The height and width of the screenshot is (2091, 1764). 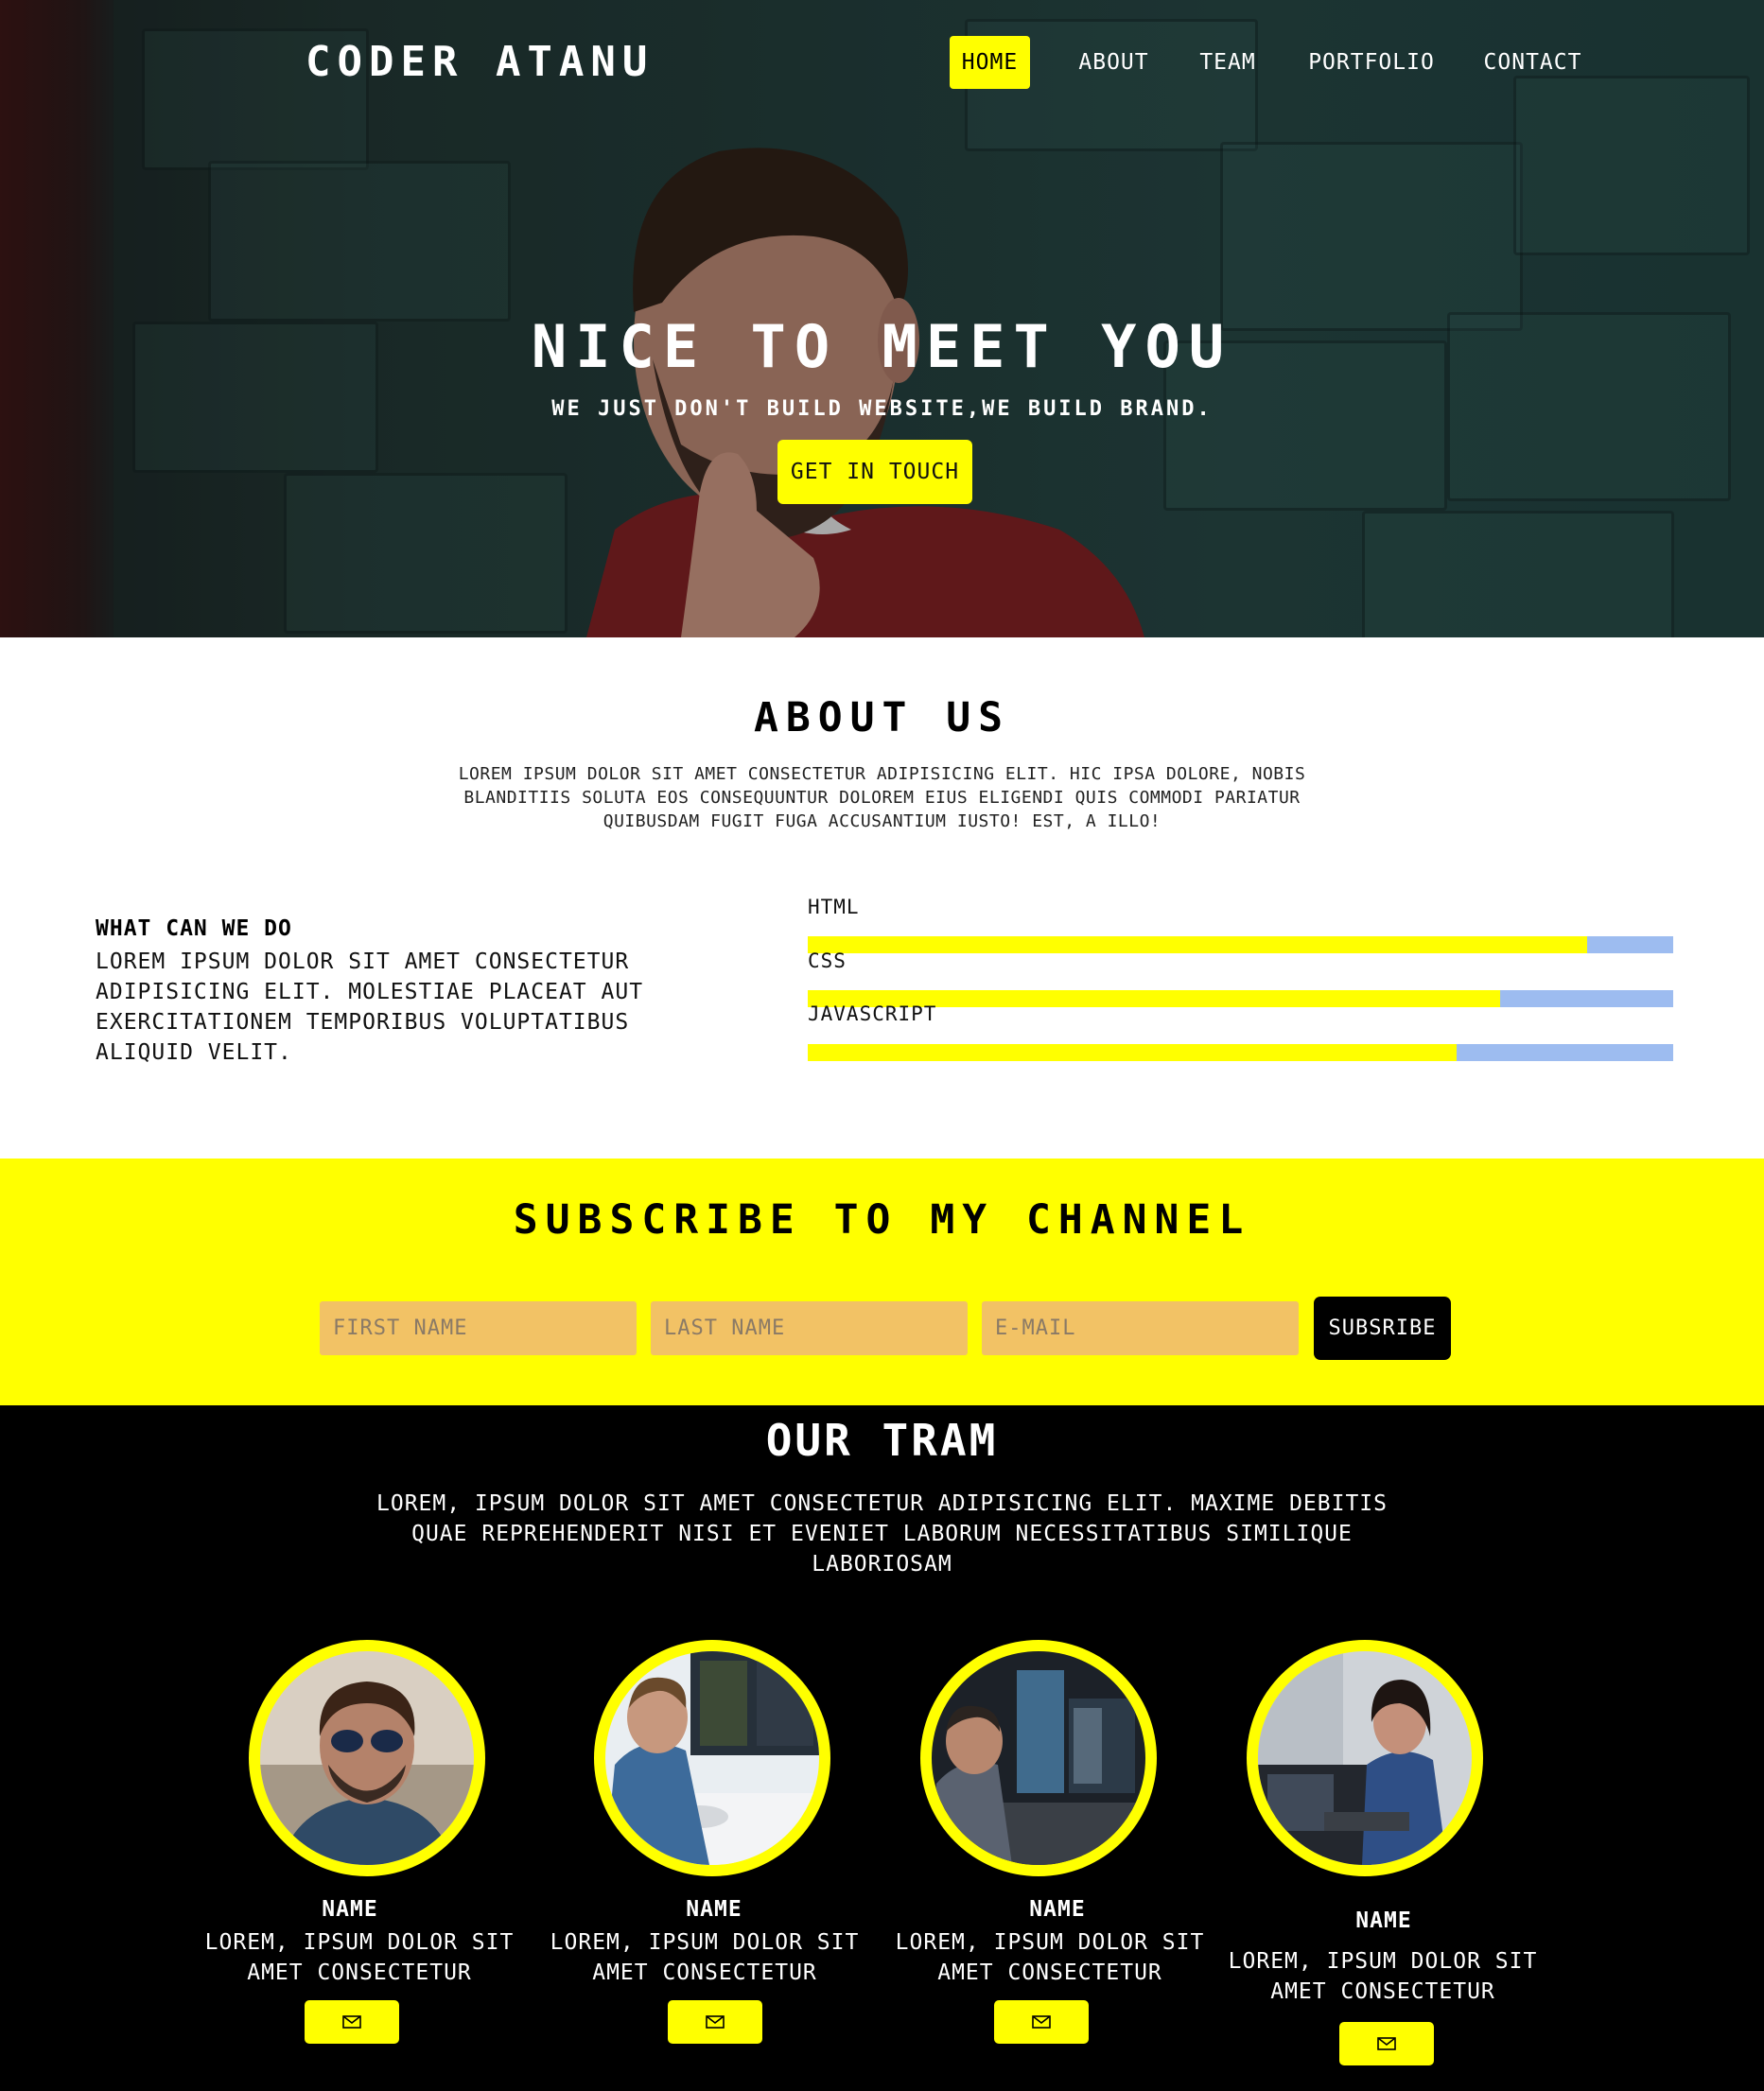 What do you see at coordinates (1372, 62) in the screenshot?
I see `nav-portfolio: PORTFOLIO` at bounding box center [1372, 62].